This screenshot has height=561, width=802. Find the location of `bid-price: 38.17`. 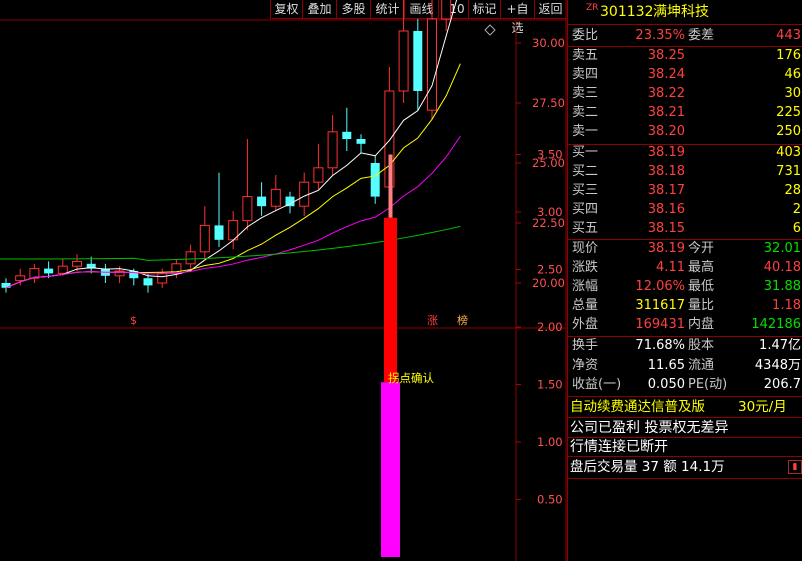

bid-price: 38.17 is located at coordinates (666, 190).